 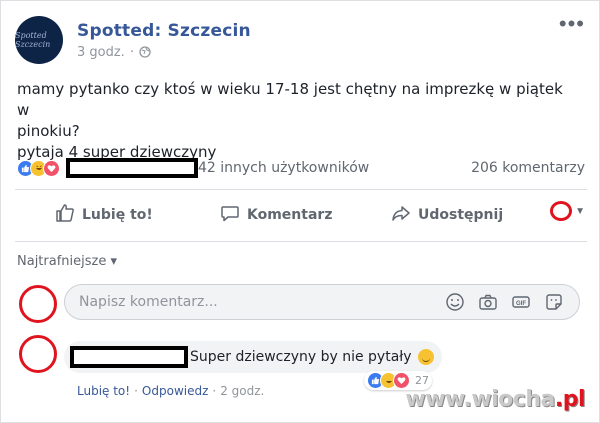 I want to click on camera-icon, so click(x=488, y=302).